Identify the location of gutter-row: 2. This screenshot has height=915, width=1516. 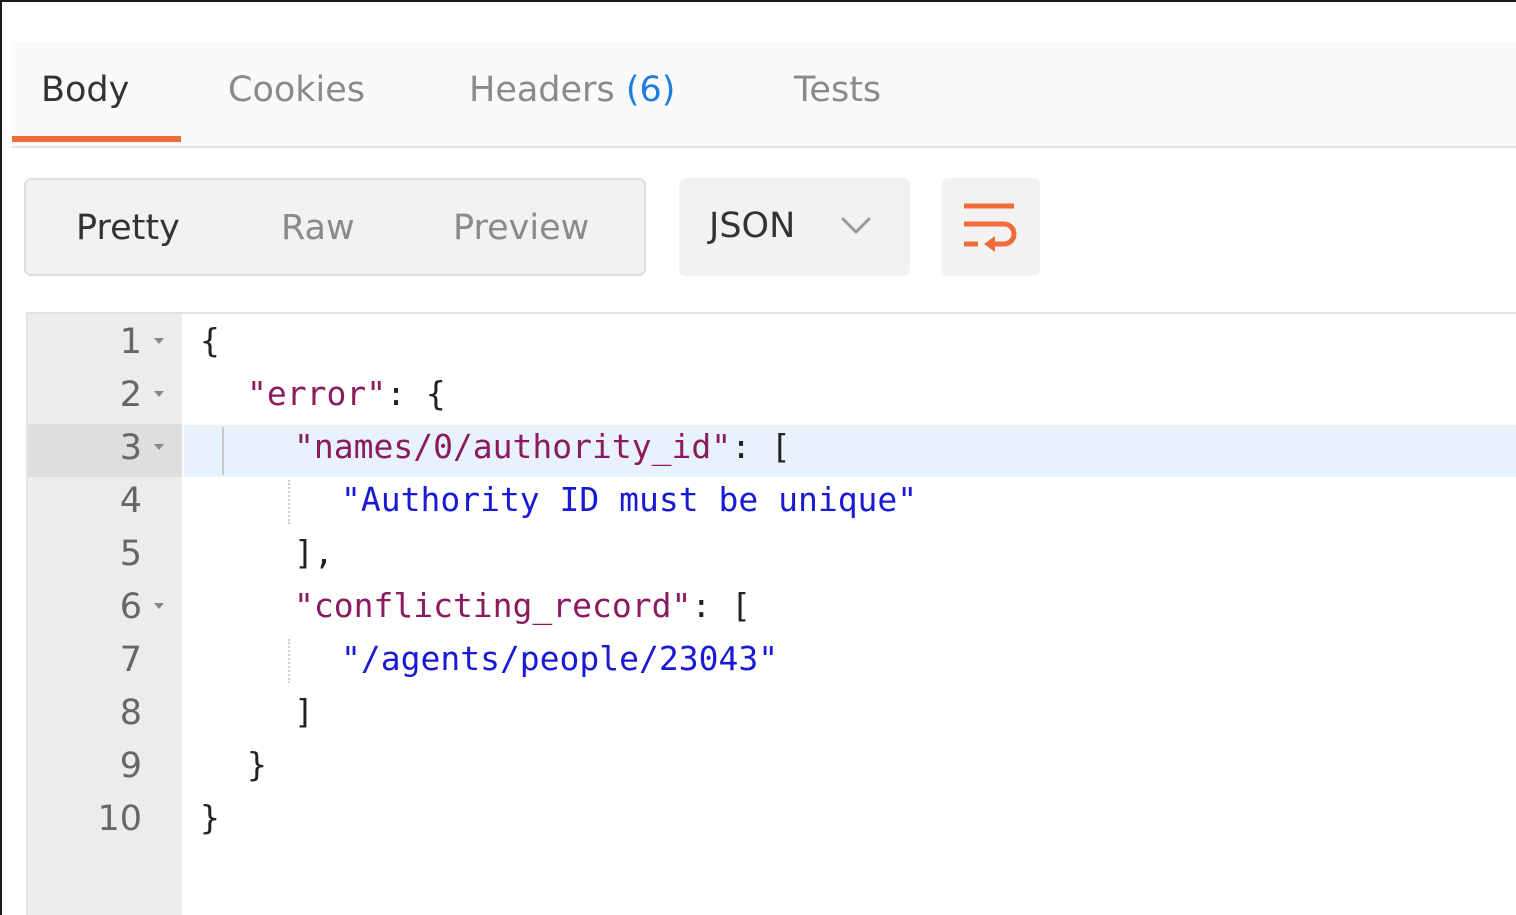
(105, 397).